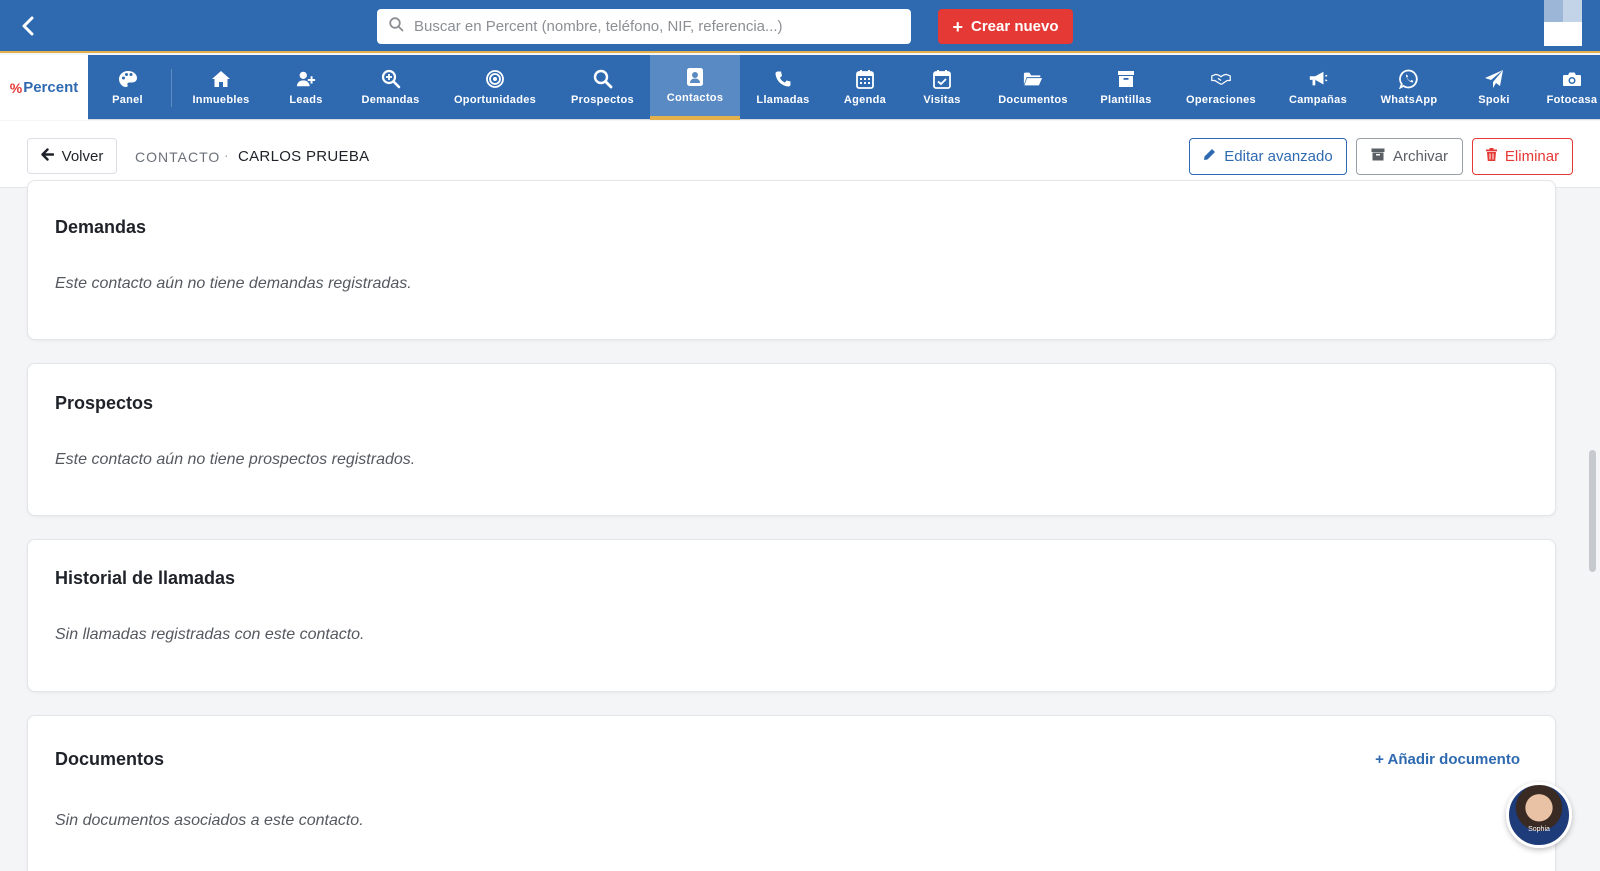 This screenshot has width=1600, height=871. I want to click on nav-item-prospectos: Prospectos, so click(602, 87).